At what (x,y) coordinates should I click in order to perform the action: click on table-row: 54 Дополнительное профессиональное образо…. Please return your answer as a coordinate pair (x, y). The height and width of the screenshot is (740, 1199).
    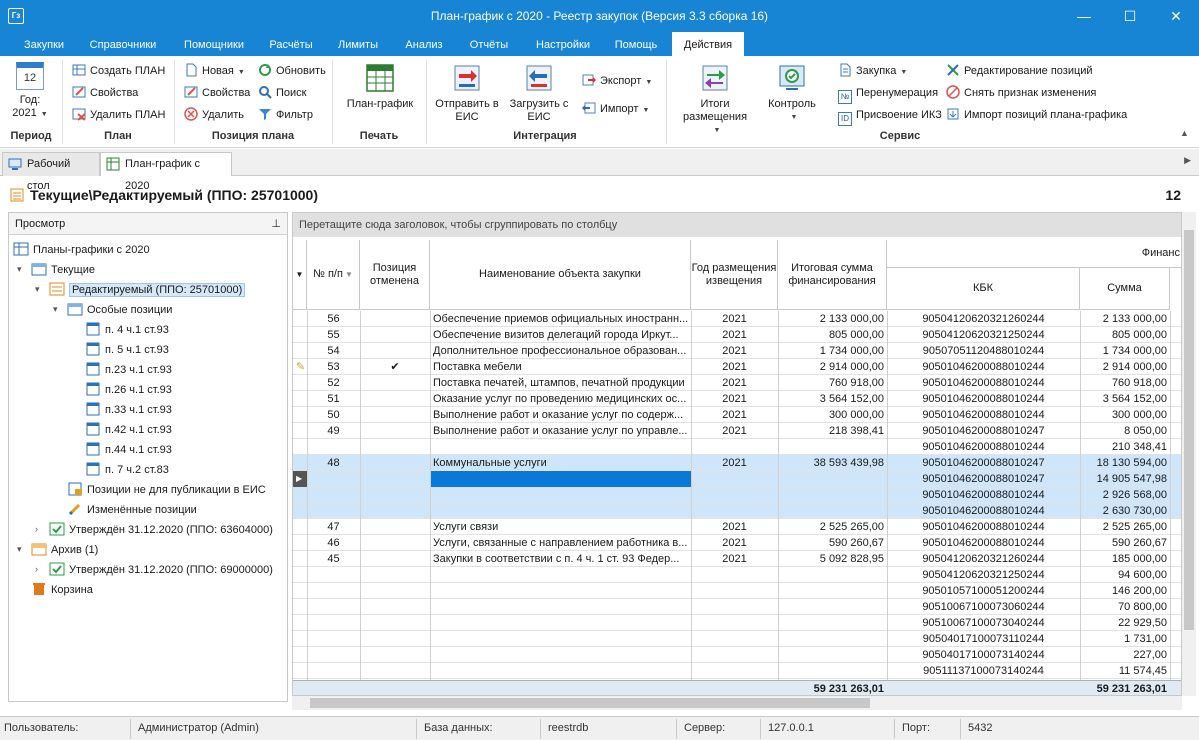
    Looking at the image, I should click on (737, 351).